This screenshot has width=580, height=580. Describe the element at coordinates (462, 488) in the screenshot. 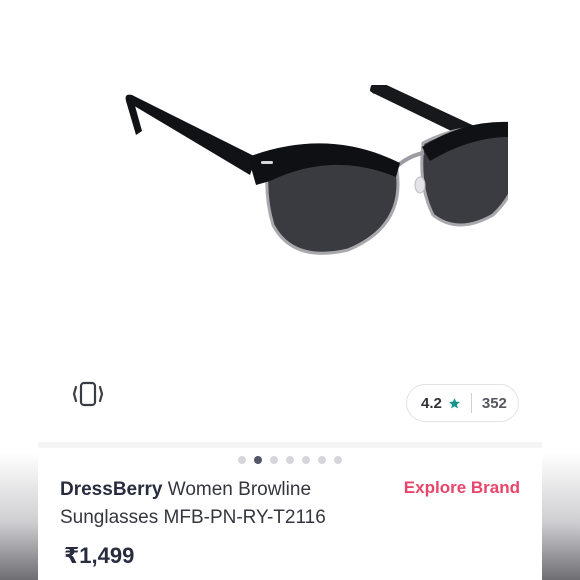

I see `explore-brand-link: Explore Brand` at that location.